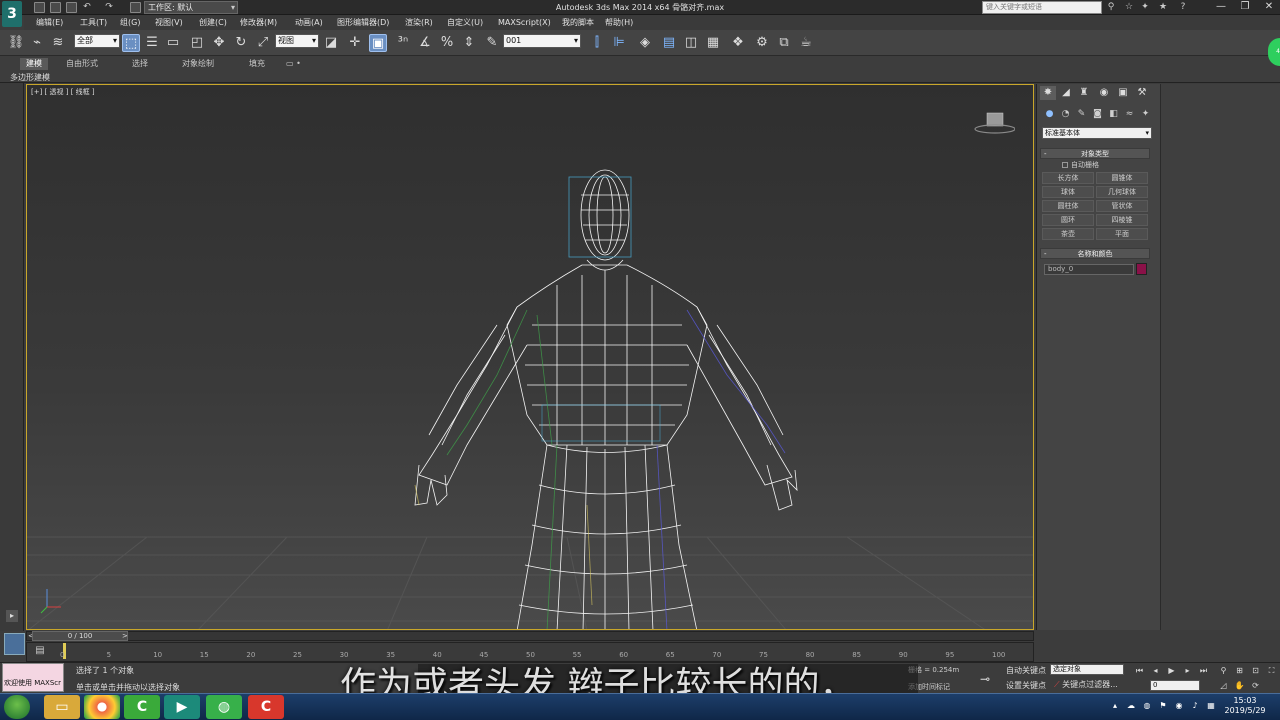 The width and height of the screenshot is (1280, 720). What do you see at coordinates (1255, 670) in the screenshot?
I see `zoom-extents-icon: ⊡` at bounding box center [1255, 670].